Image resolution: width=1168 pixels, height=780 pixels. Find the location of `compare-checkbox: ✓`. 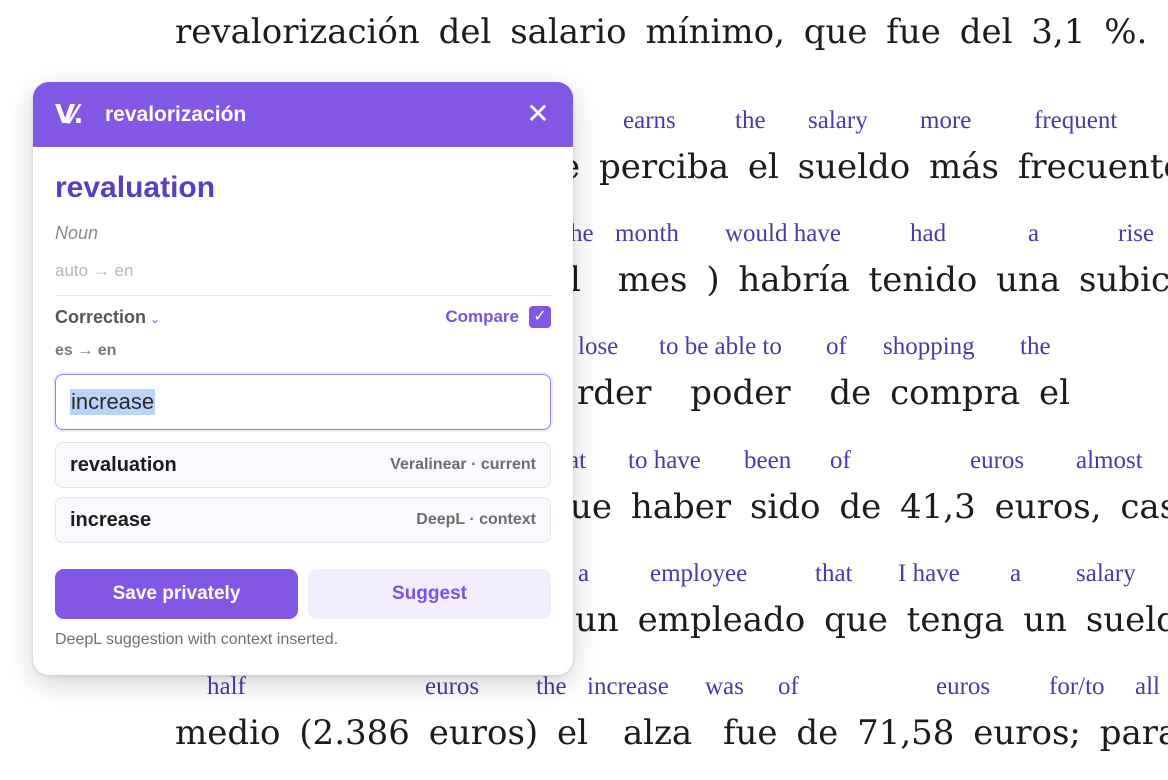

compare-checkbox: ✓ is located at coordinates (540, 317).